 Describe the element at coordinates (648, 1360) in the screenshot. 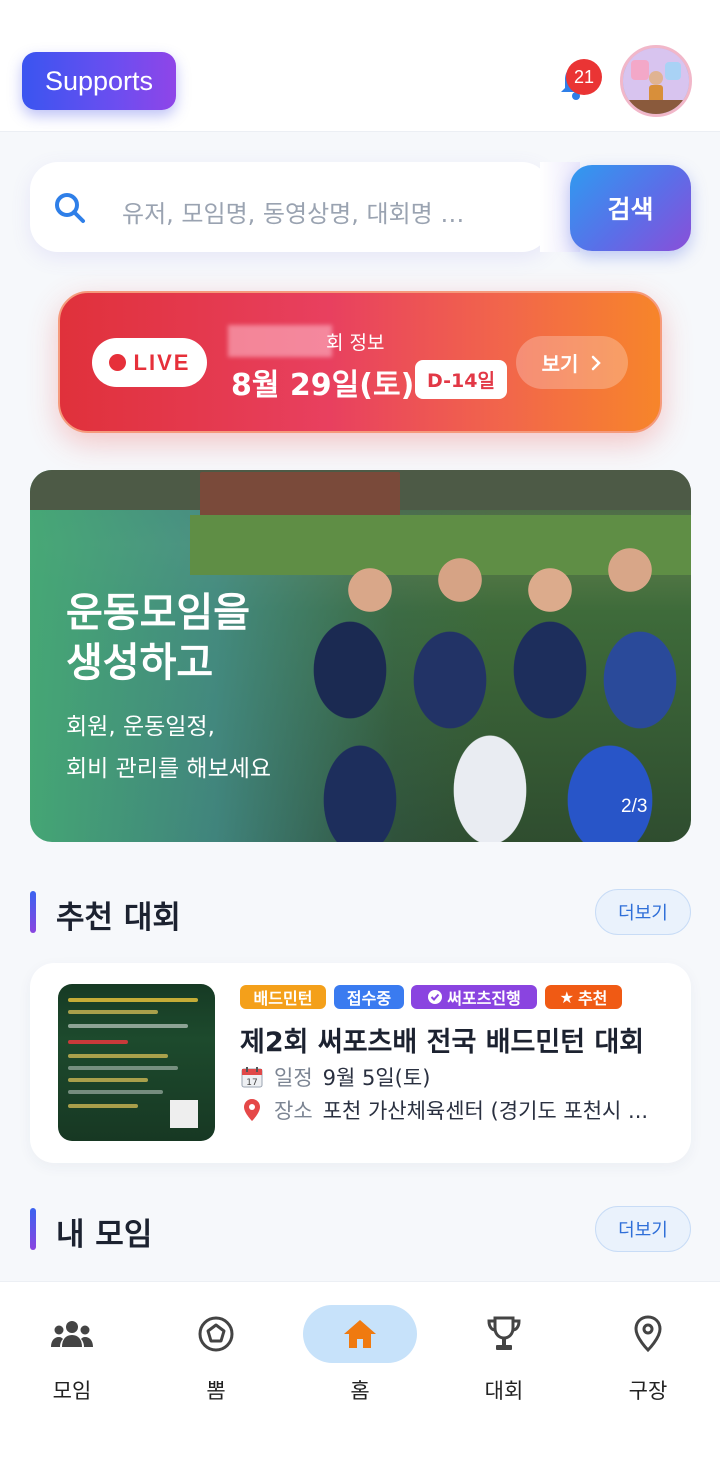

I see `nav-item-stadiums: 구장` at that location.